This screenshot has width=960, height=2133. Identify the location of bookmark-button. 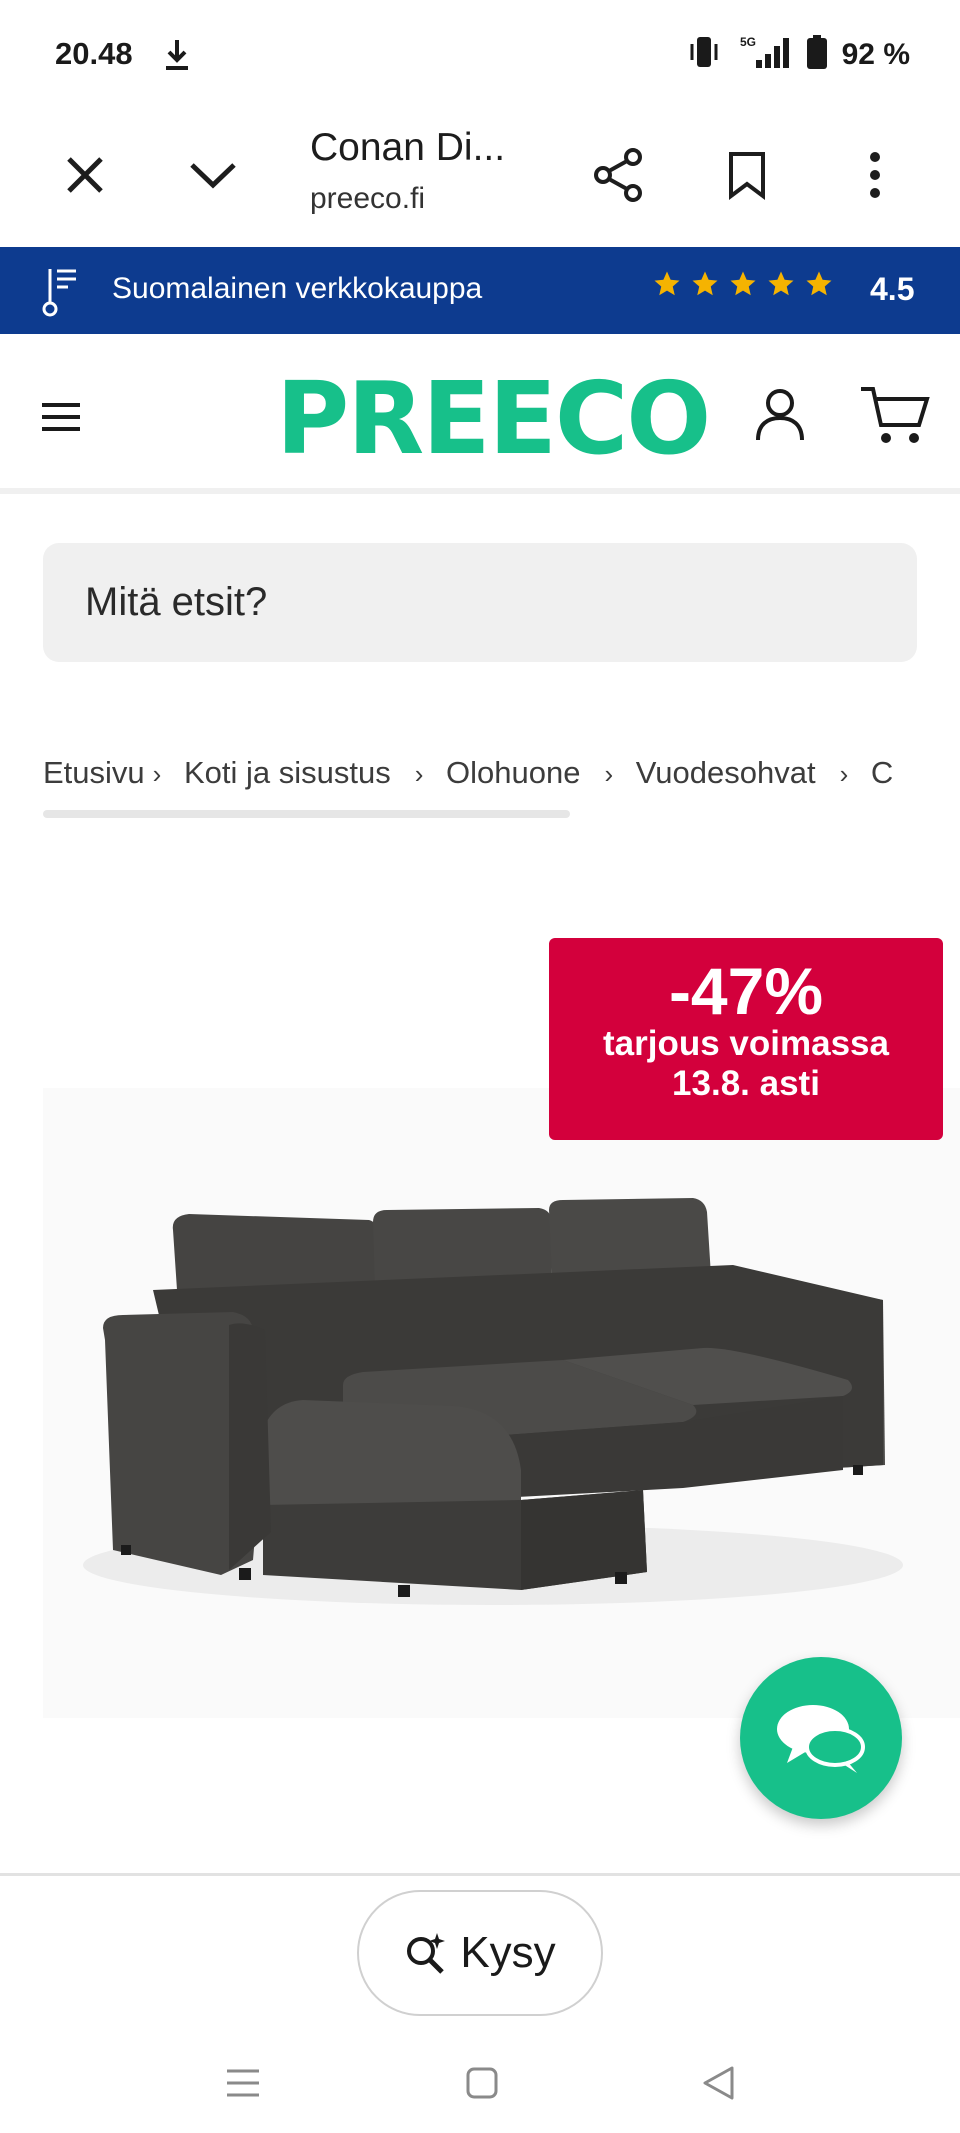
(747, 175).